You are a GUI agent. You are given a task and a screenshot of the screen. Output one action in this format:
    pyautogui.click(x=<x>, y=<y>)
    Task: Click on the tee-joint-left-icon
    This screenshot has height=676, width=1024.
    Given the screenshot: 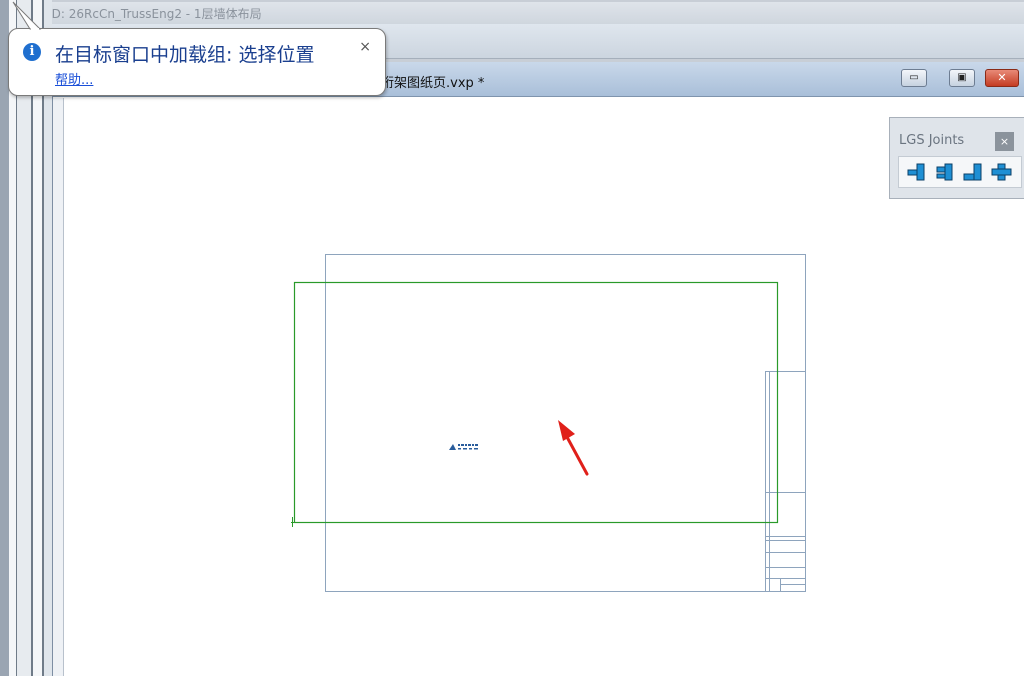 What is the action you would take?
    pyautogui.click(x=917, y=172)
    